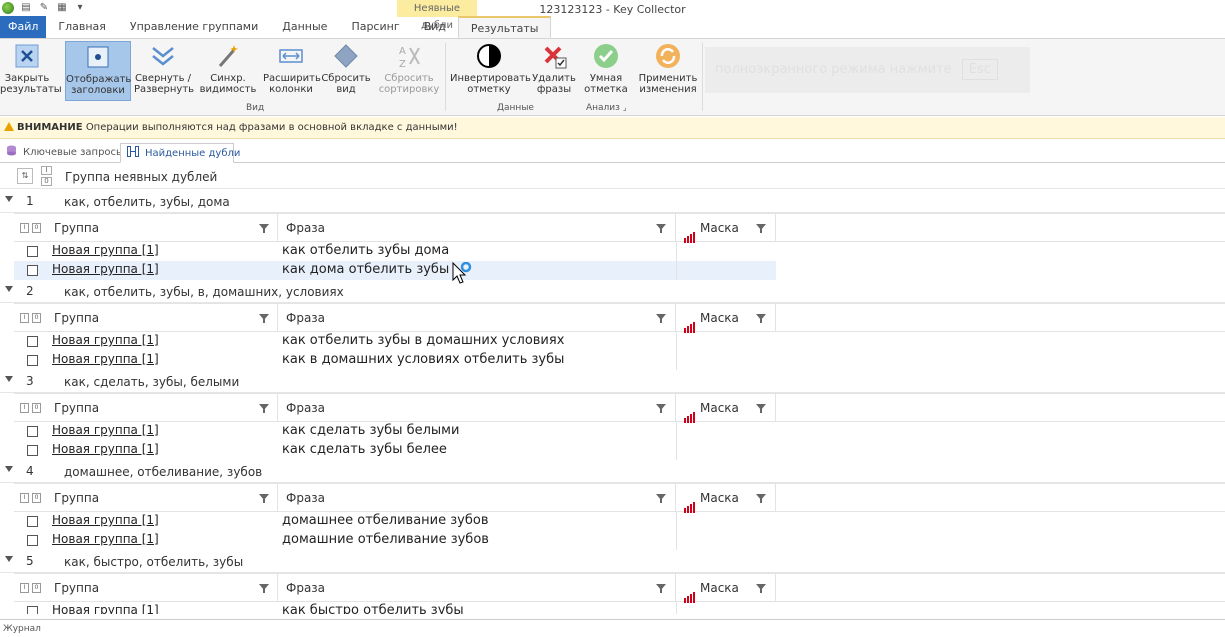 This screenshot has height=637, width=1225. I want to click on table-row: Новая группа [1] как сделать зубы белыми, so click(395, 431).